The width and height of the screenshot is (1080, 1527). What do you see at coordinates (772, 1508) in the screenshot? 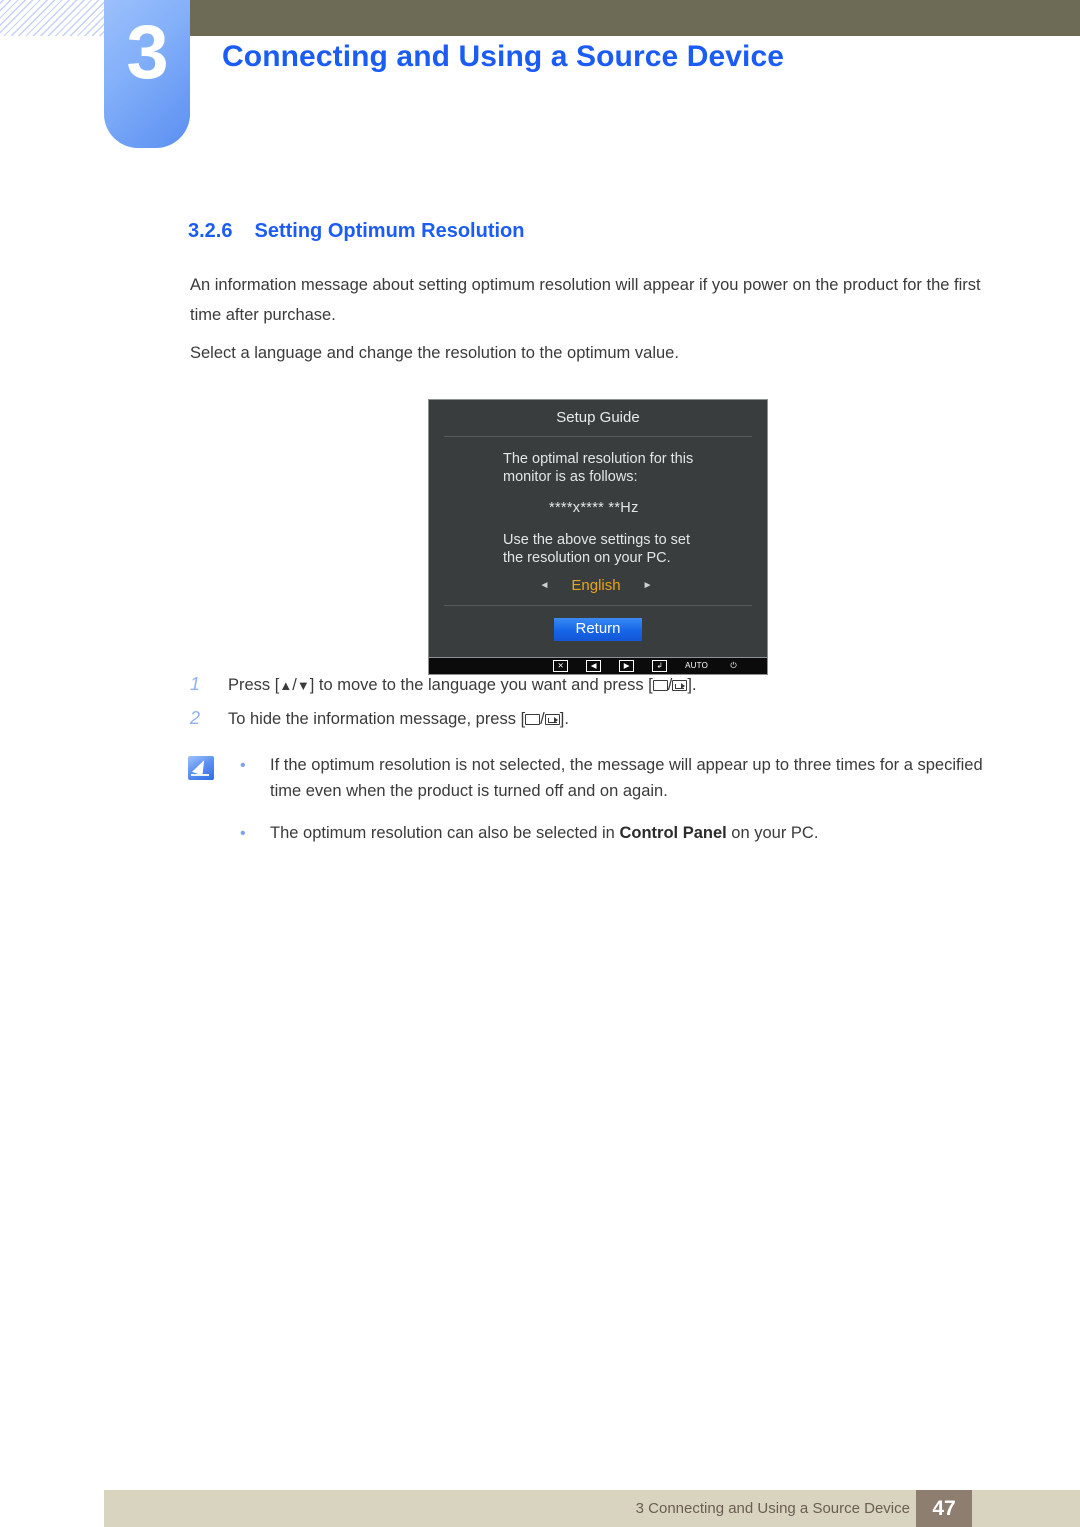
I see `footer-chapter-label: 3 Connecting and Using a Source Device` at bounding box center [772, 1508].